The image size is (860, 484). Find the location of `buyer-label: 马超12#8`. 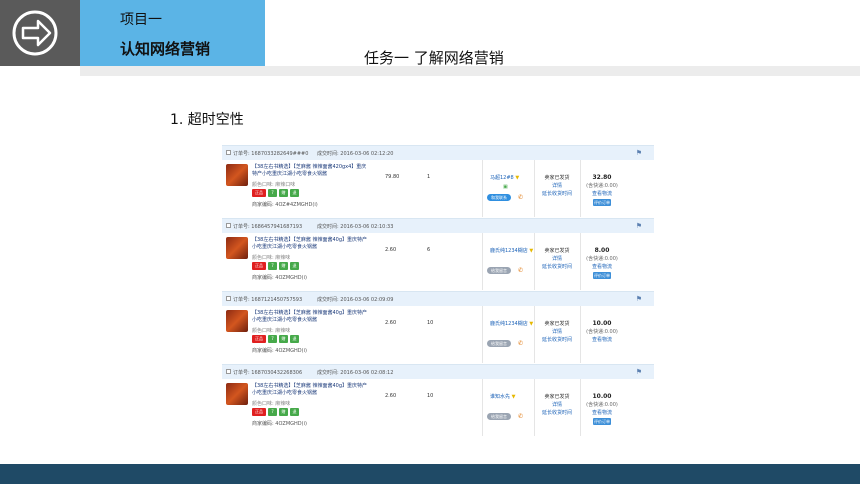

buyer-label: 马超12#8 is located at coordinates (502, 178).